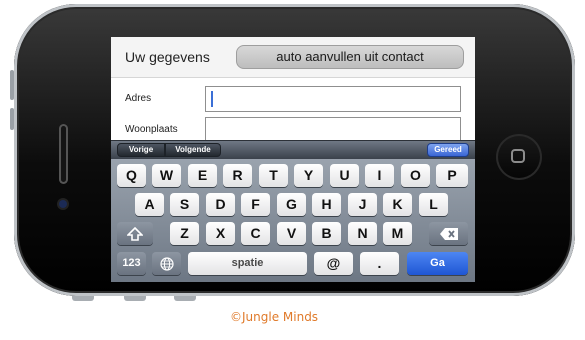 This screenshot has width=585, height=340. I want to click on backspace-icon, so click(448, 234).